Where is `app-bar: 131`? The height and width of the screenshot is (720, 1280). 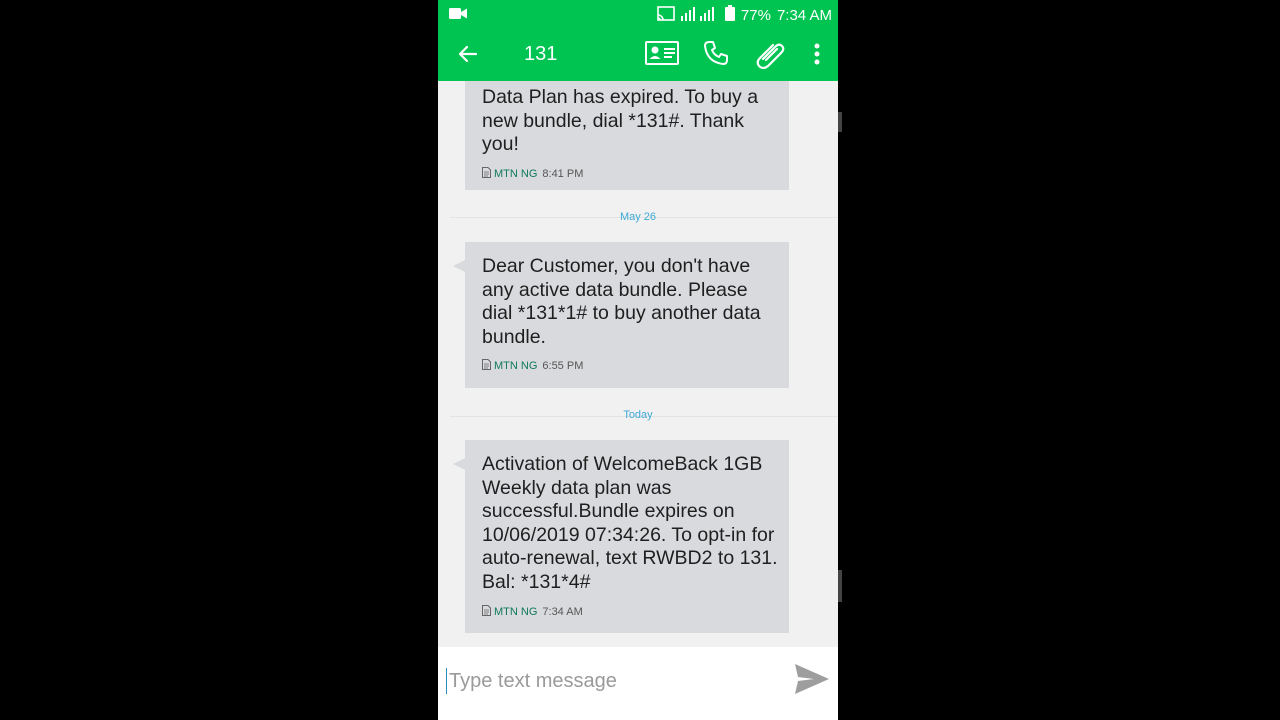
app-bar: 131 is located at coordinates (638, 54).